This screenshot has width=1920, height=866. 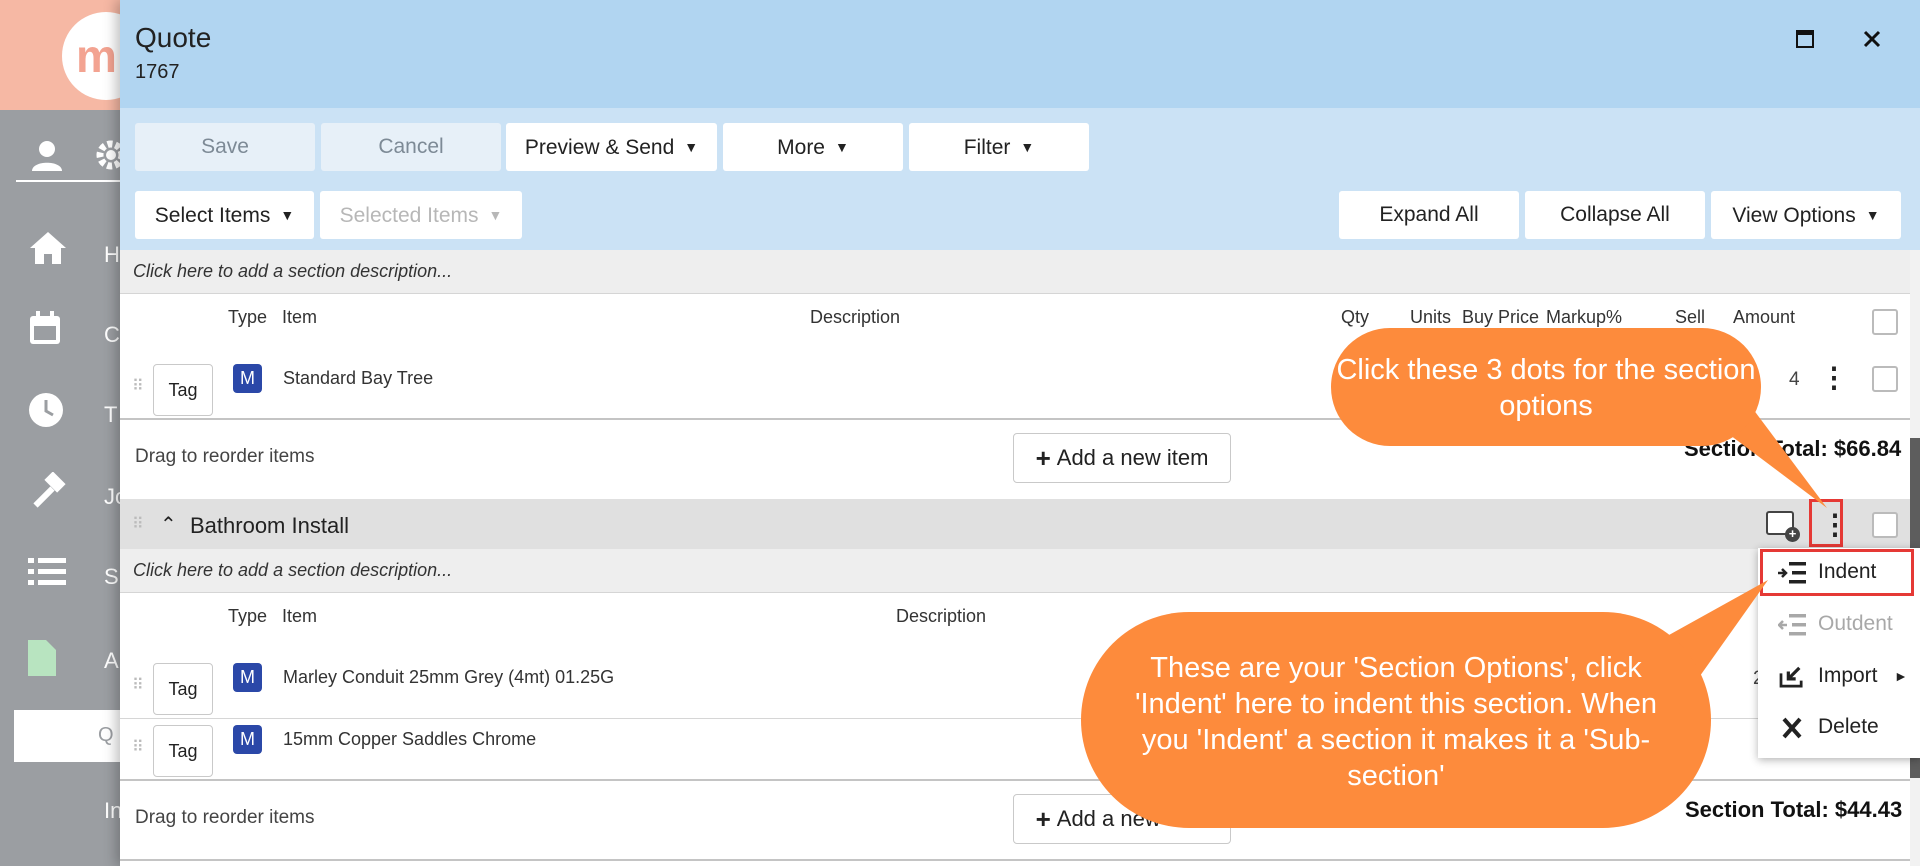 What do you see at coordinates (1020, 54) in the screenshot?
I see `modal-header: Quote 1767` at bounding box center [1020, 54].